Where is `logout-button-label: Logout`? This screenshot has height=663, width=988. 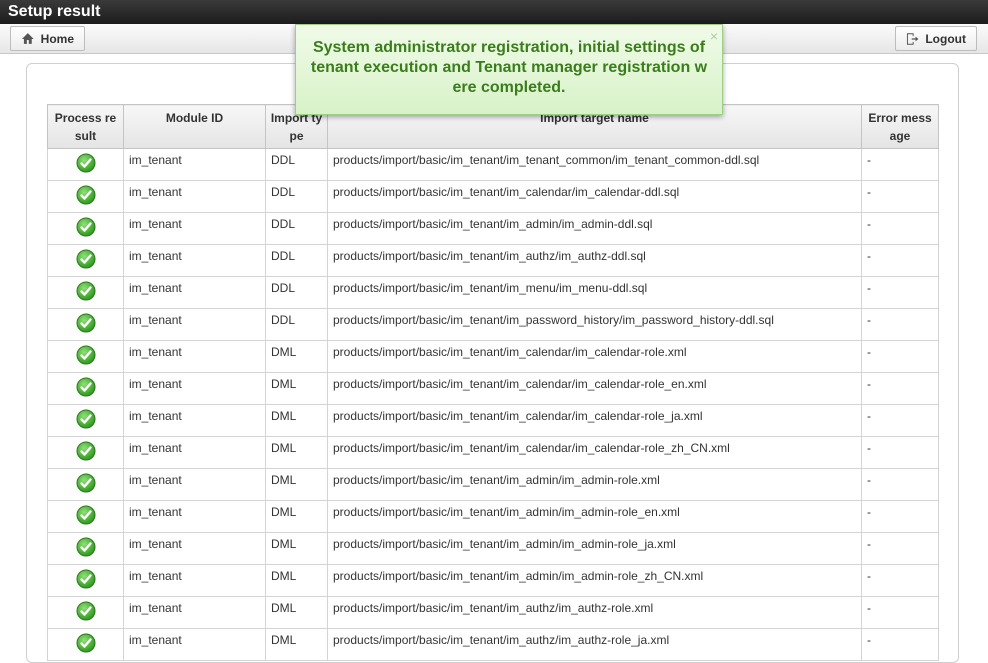
logout-button-label: Logout is located at coordinates (945, 38).